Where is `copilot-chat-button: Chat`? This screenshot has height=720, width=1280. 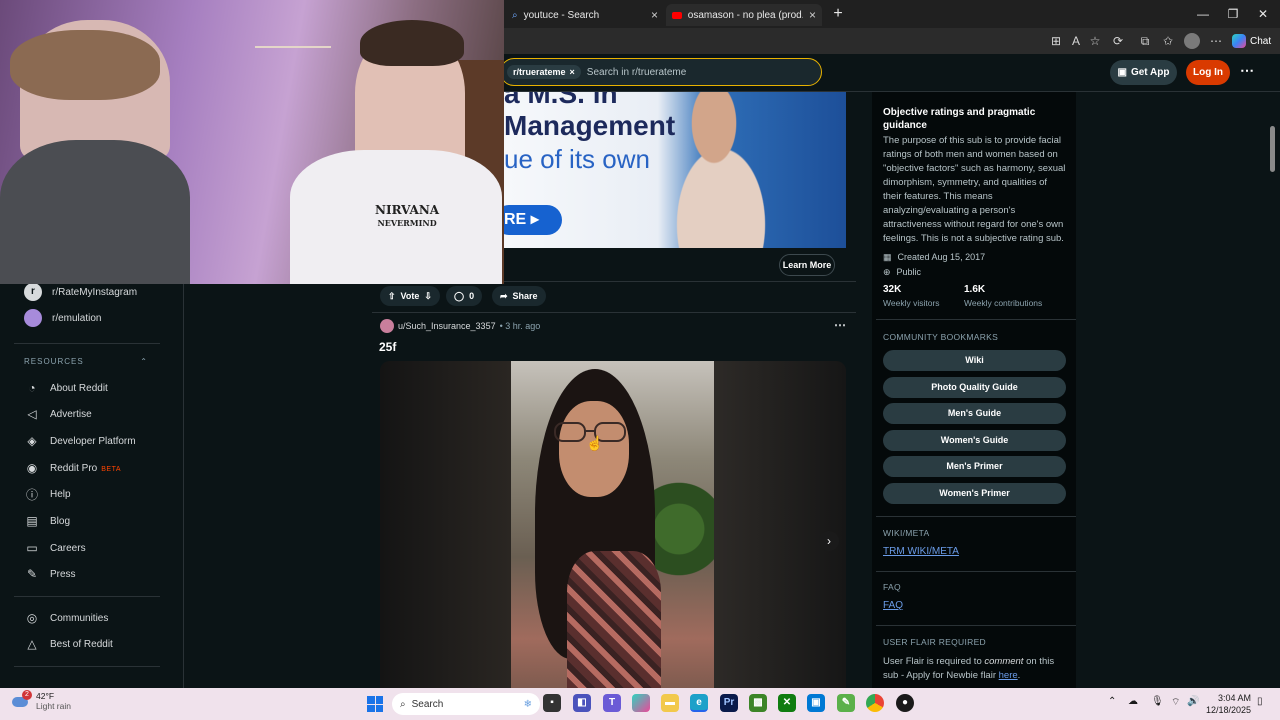
copilot-chat-button: Chat is located at coordinates (1251, 41).